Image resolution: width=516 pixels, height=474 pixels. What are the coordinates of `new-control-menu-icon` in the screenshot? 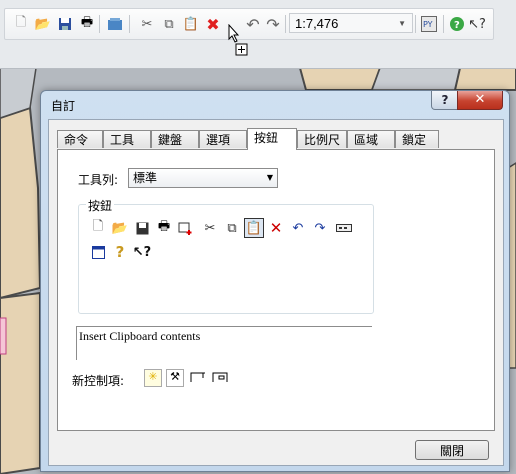 It's located at (220, 378).